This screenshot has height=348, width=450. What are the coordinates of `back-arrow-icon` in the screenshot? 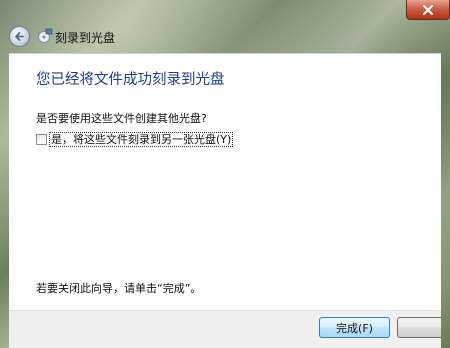 It's located at (19, 36).